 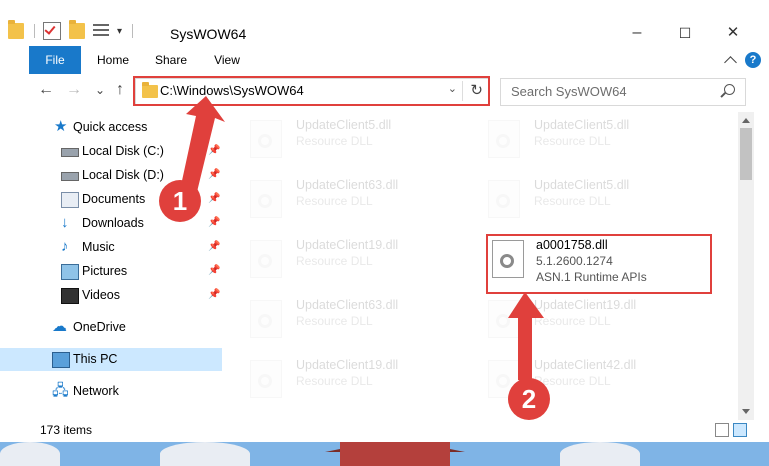 I want to click on callout-badge-2: 2, so click(x=529, y=399).